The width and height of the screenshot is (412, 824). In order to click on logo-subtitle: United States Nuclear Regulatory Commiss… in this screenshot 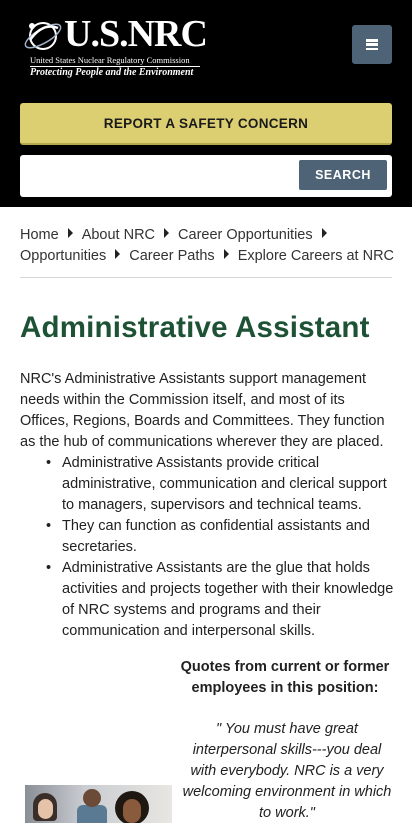, I will do `click(110, 60)`.